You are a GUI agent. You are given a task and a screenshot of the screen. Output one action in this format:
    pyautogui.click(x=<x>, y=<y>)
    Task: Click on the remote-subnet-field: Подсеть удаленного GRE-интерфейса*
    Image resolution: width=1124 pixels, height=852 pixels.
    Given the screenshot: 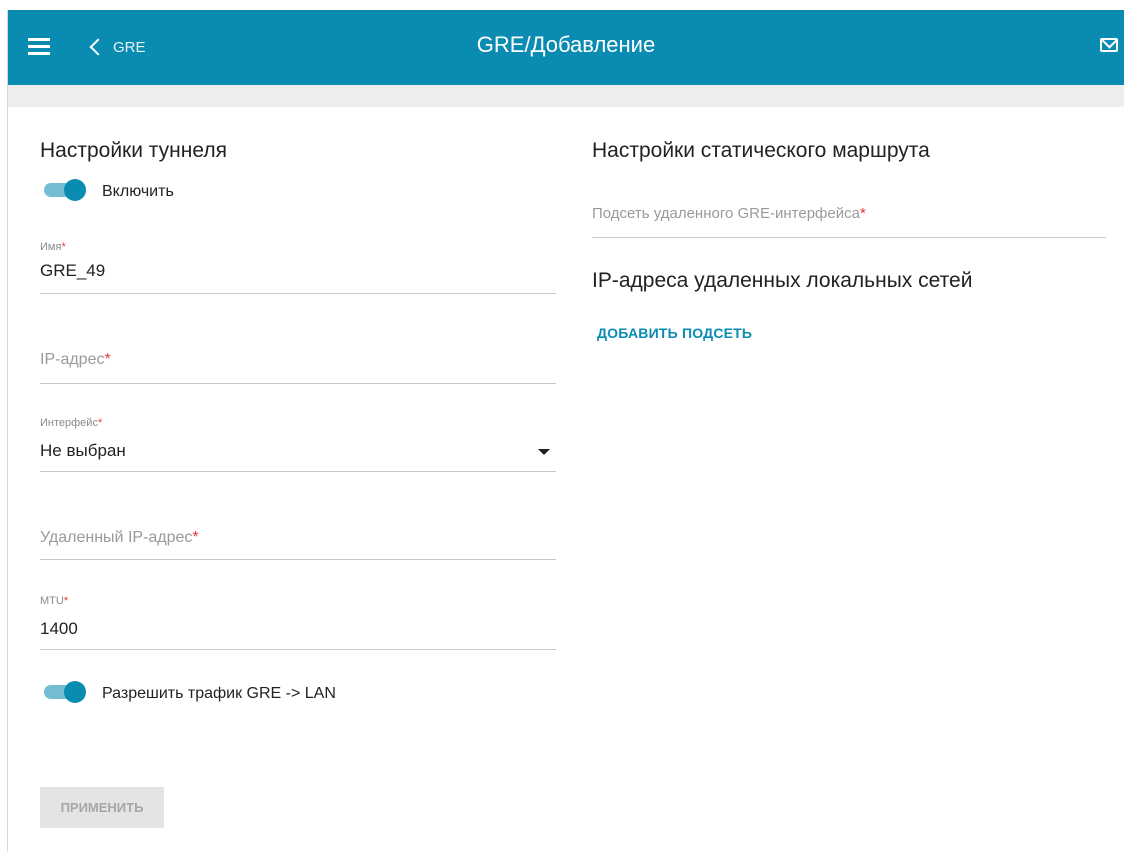 What is the action you would take?
    pyautogui.click(x=849, y=213)
    